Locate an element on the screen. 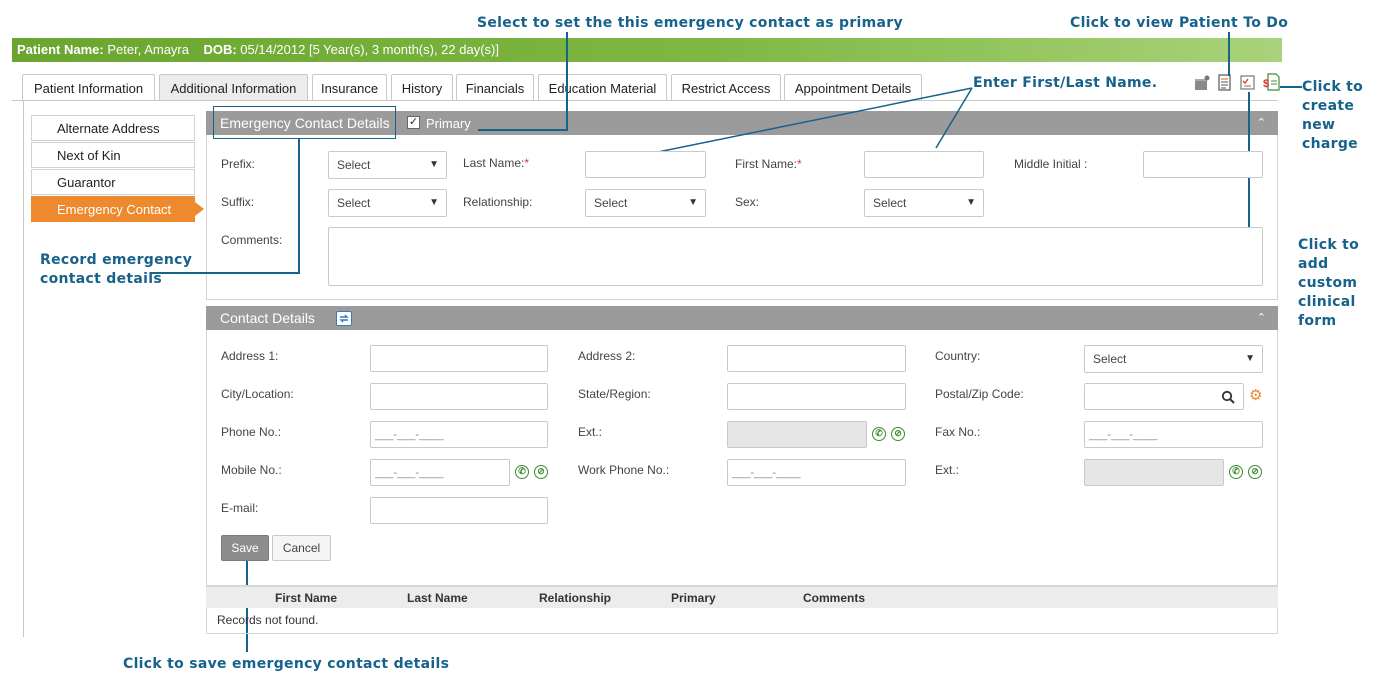 The height and width of the screenshot is (690, 1384). cancel-button: Cancel is located at coordinates (301, 548).